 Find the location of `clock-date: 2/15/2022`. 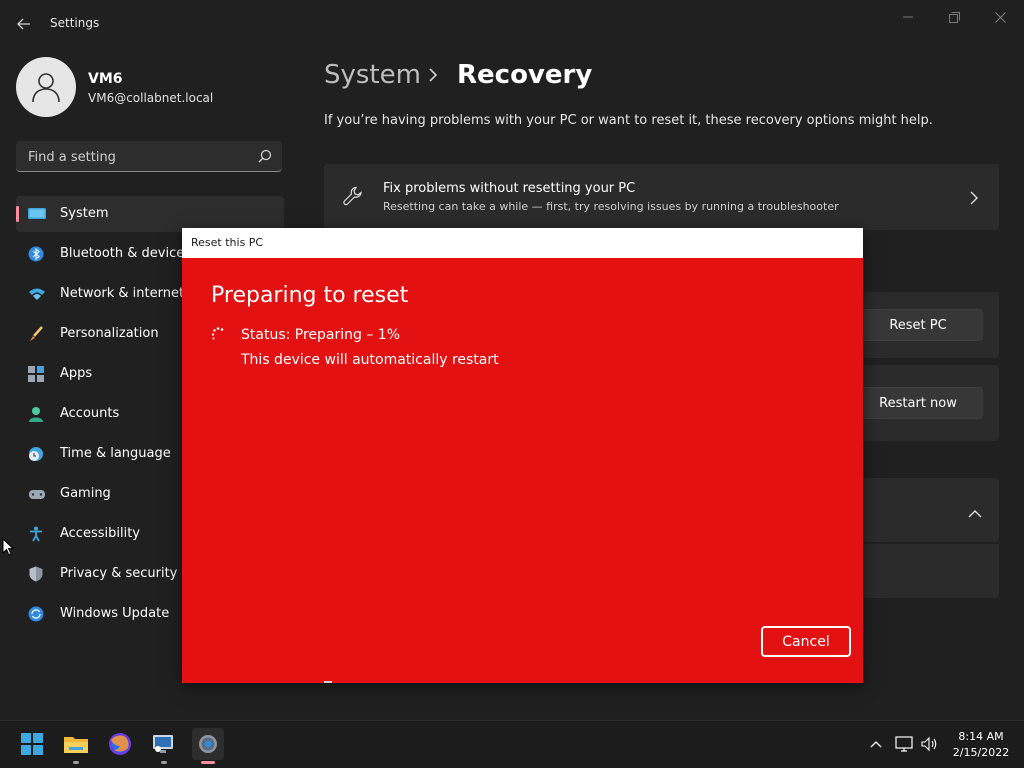

clock-date: 2/15/2022 is located at coordinates (981, 752).